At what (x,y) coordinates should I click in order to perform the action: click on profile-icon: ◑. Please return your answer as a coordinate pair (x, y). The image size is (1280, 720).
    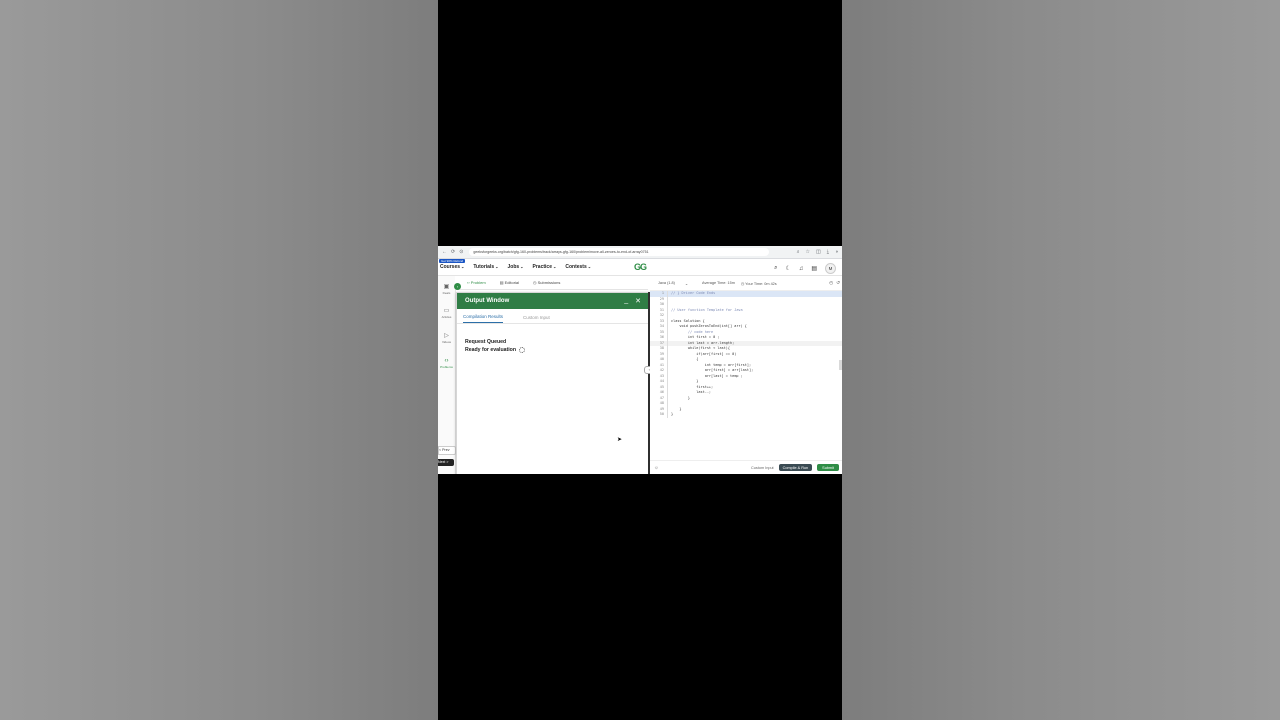
    Looking at the image, I should click on (836, 252).